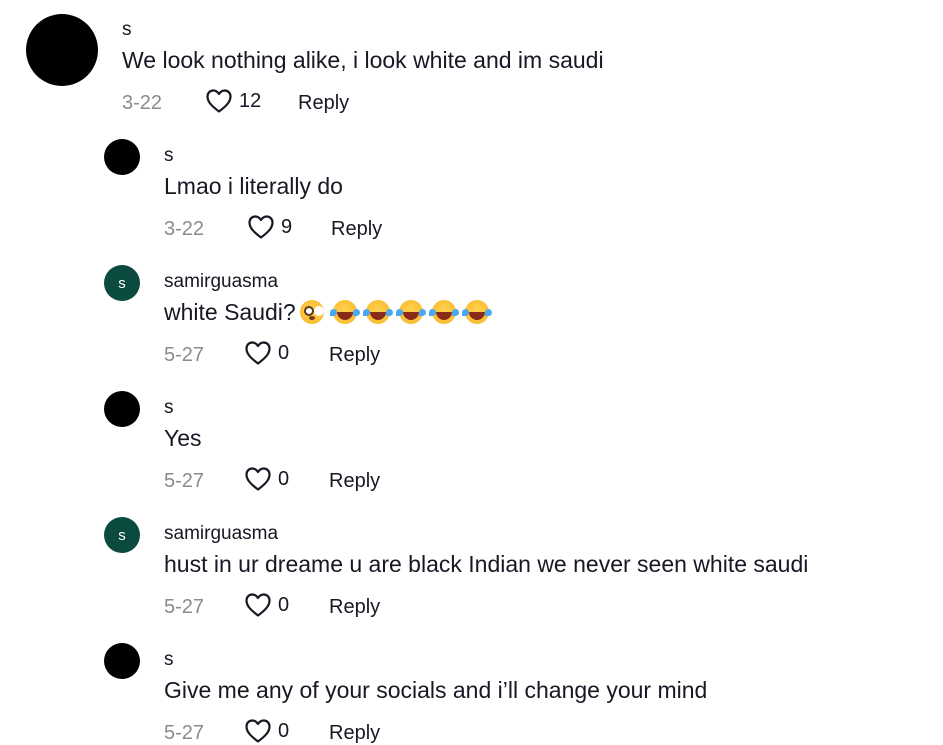 Image resolution: width=943 pixels, height=745 pixels. I want to click on like-count: 12, so click(250, 101).